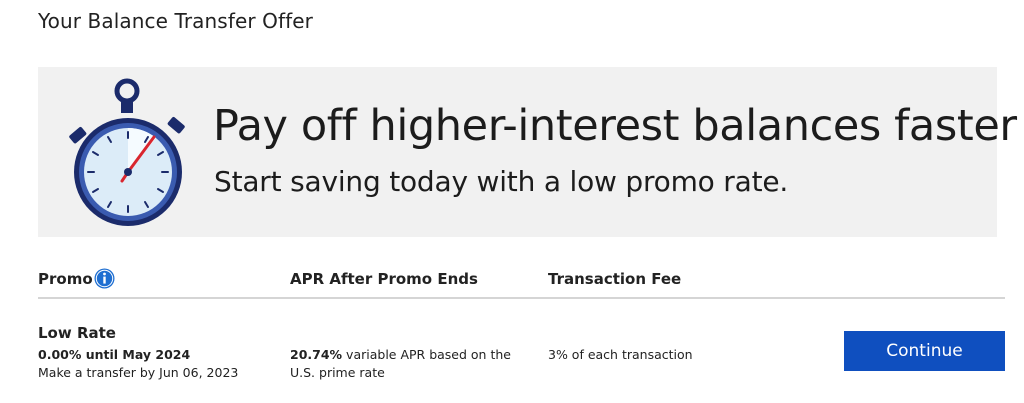  Describe the element at coordinates (924, 351) in the screenshot. I see `continue-button: Continue` at that location.